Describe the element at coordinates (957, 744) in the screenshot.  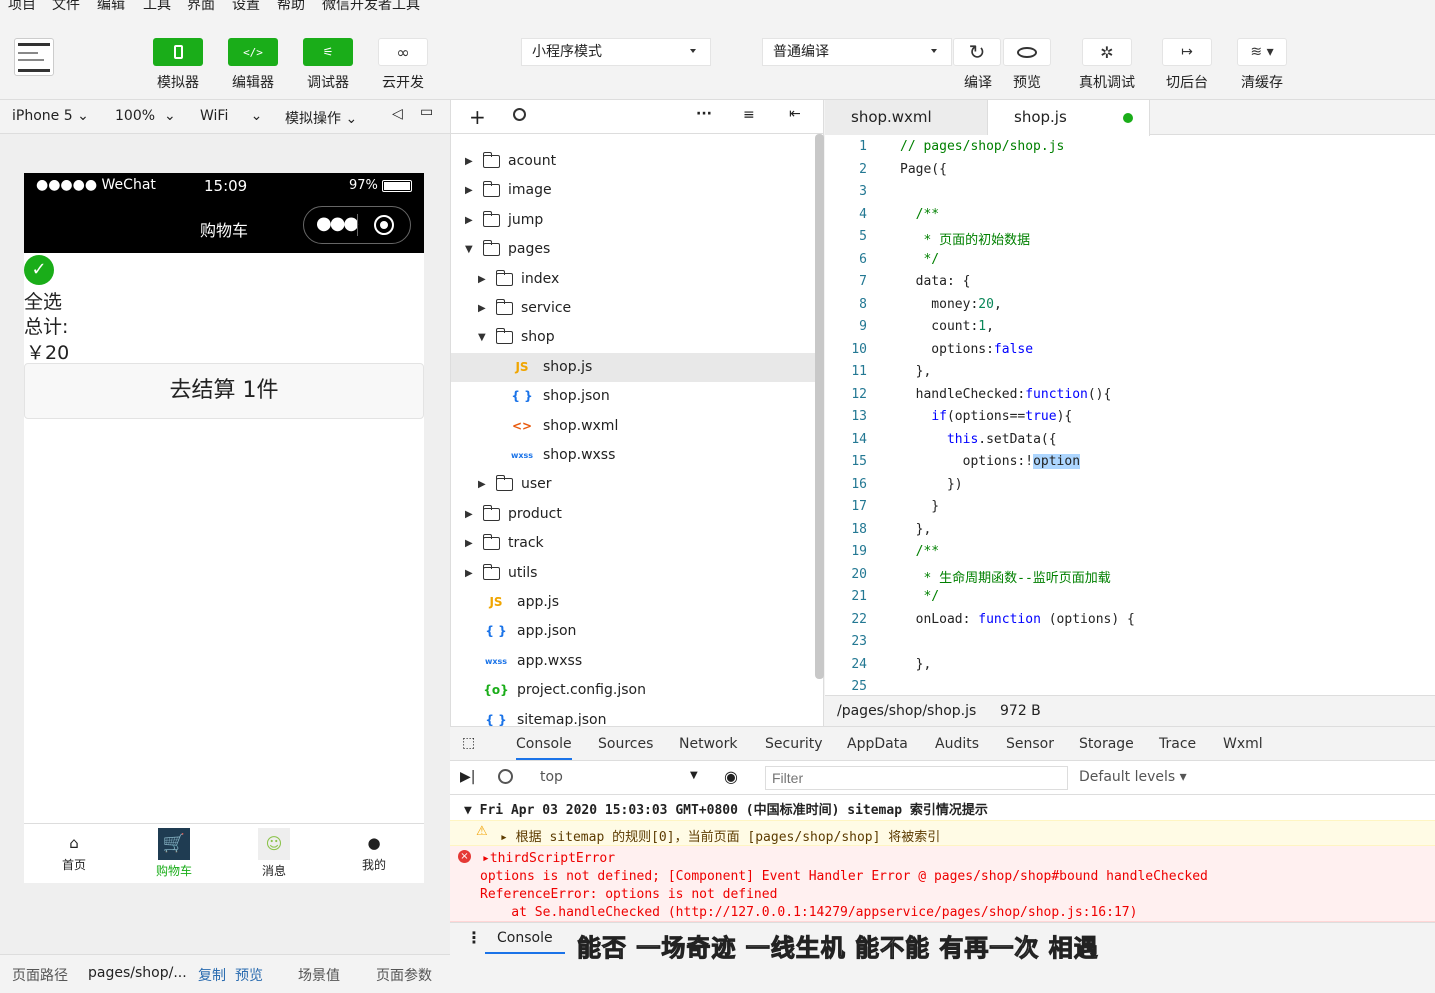
I see `devtools-tab-audits: Audits` at that location.